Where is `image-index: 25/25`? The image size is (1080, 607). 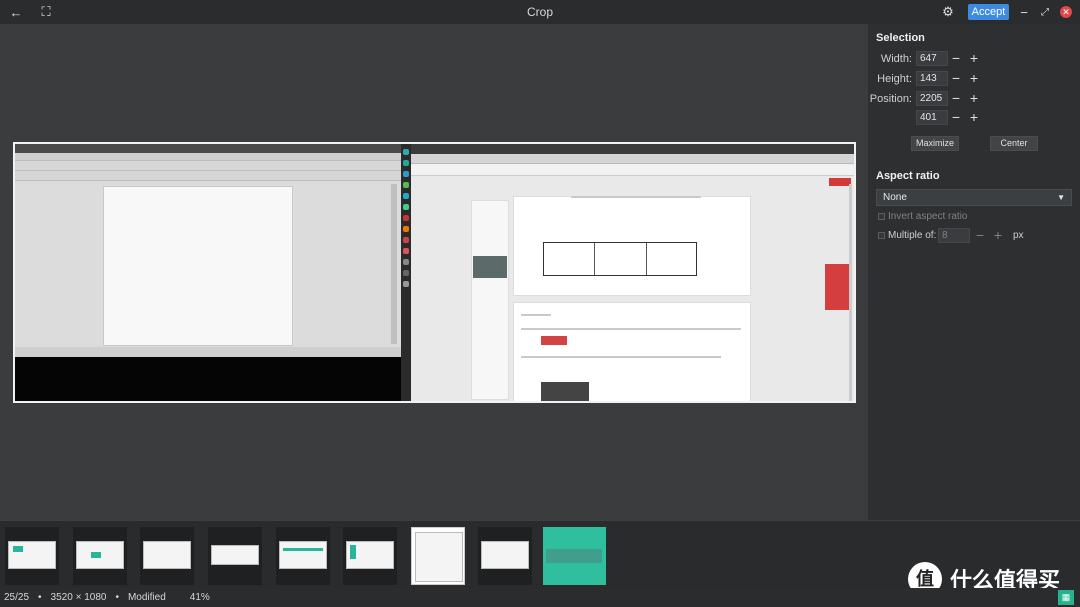
image-index: 25/25 is located at coordinates (17, 597).